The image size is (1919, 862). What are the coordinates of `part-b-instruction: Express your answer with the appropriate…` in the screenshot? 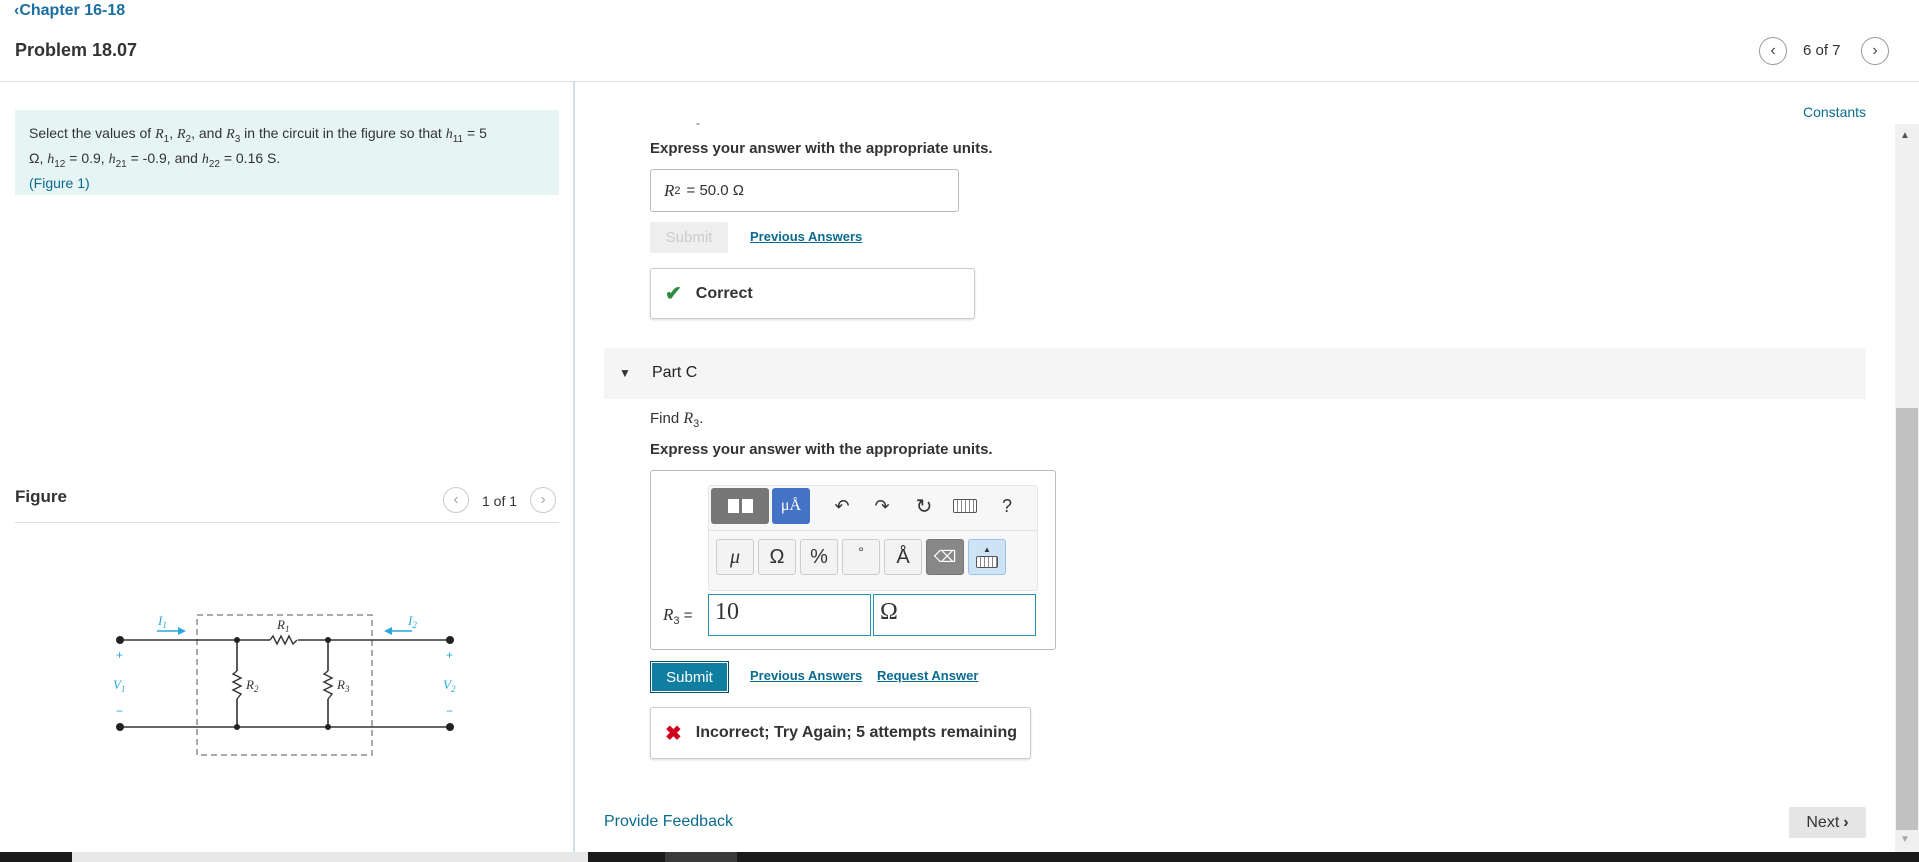 It's located at (821, 148).